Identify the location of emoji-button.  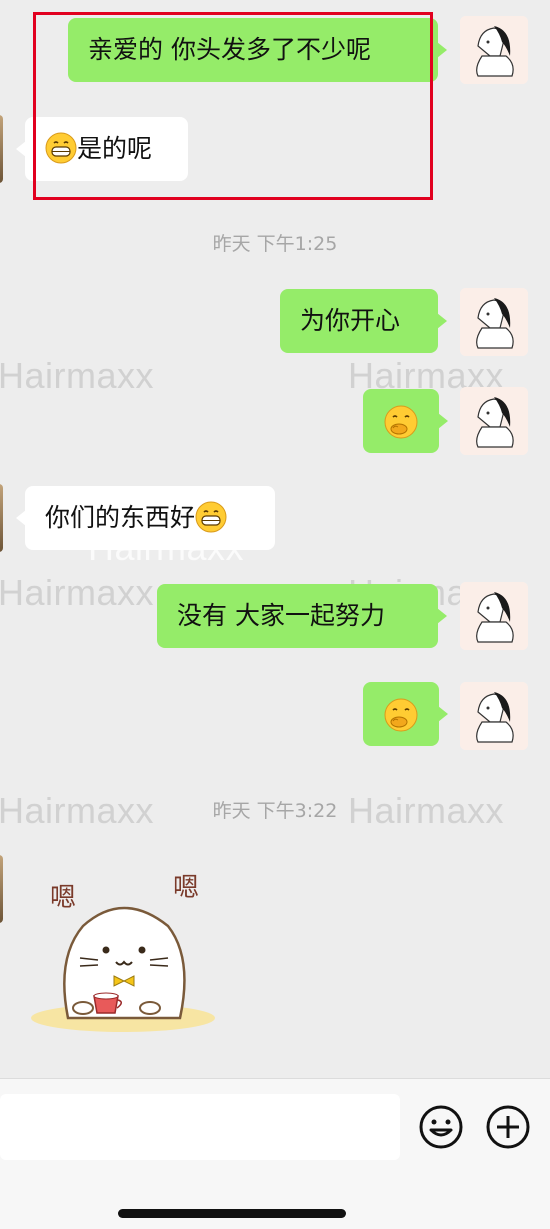
(441, 1127).